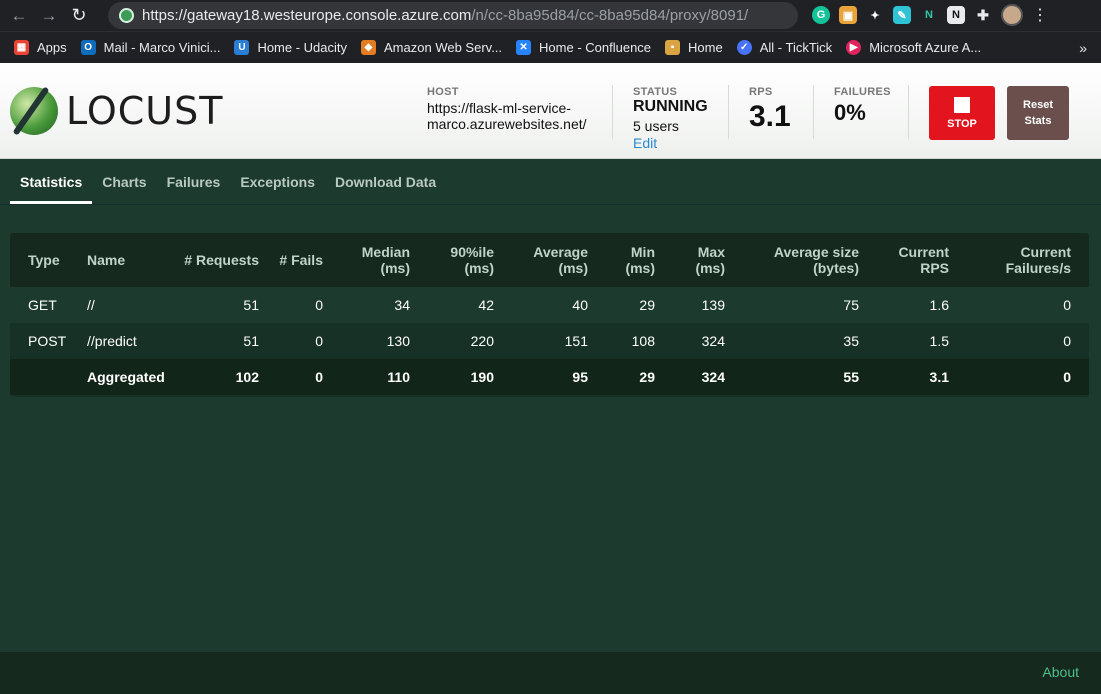 The height and width of the screenshot is (694, 1101). What do you see at coordinates (452, 260) in the screenshot?
I see `column-header: 90%ile (ms)` at bounding box center [452, 260].